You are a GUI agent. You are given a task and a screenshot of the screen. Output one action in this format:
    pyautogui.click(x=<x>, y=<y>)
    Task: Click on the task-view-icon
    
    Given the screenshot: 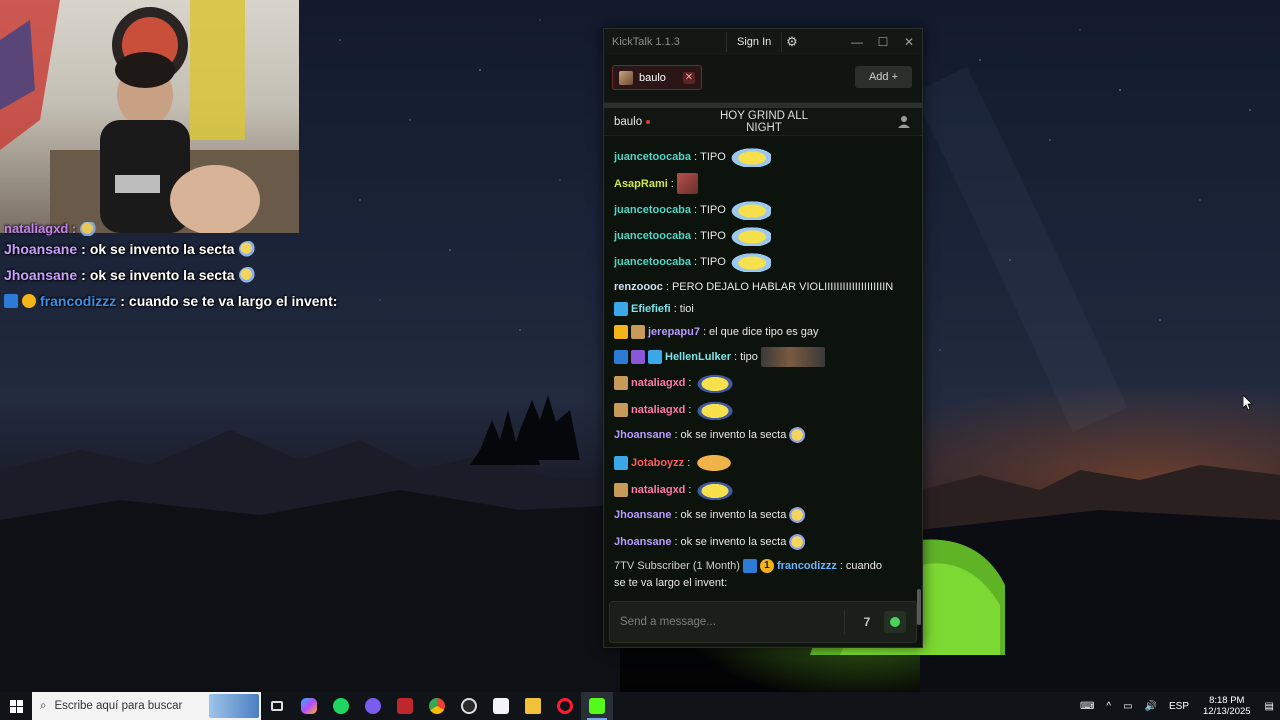 What is the action you would take?
    pyautogui.click(x=277, y=706)
    